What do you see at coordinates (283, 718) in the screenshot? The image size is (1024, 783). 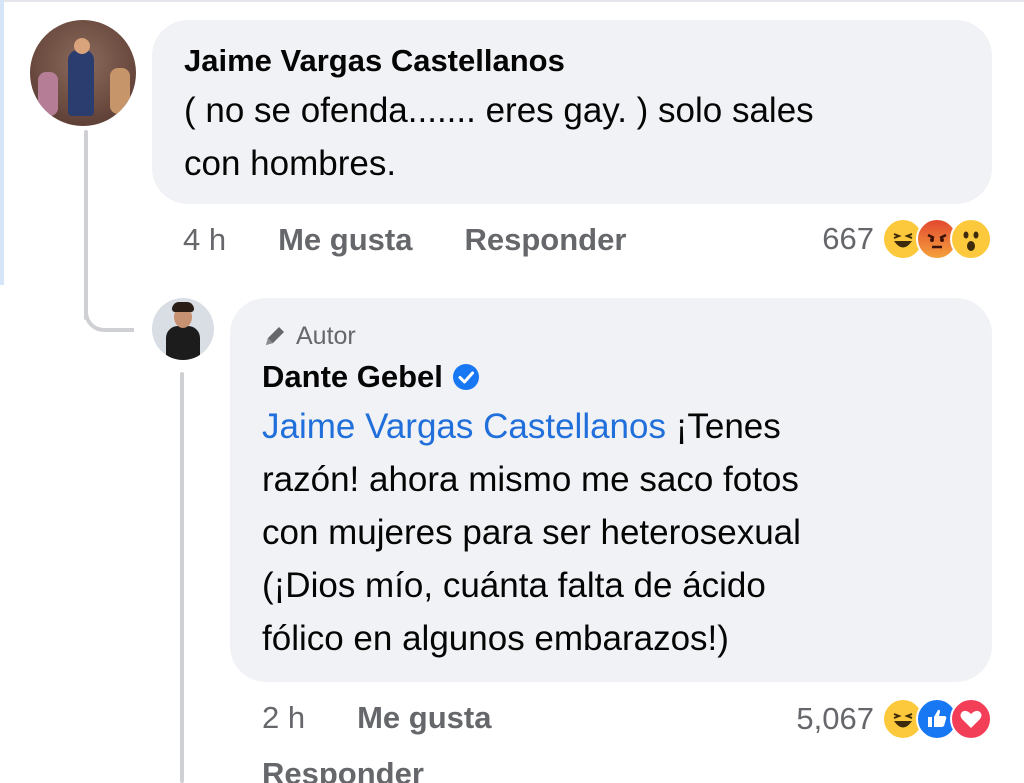 I see `reply-time: 2 h` at bounding box center [283, 718].